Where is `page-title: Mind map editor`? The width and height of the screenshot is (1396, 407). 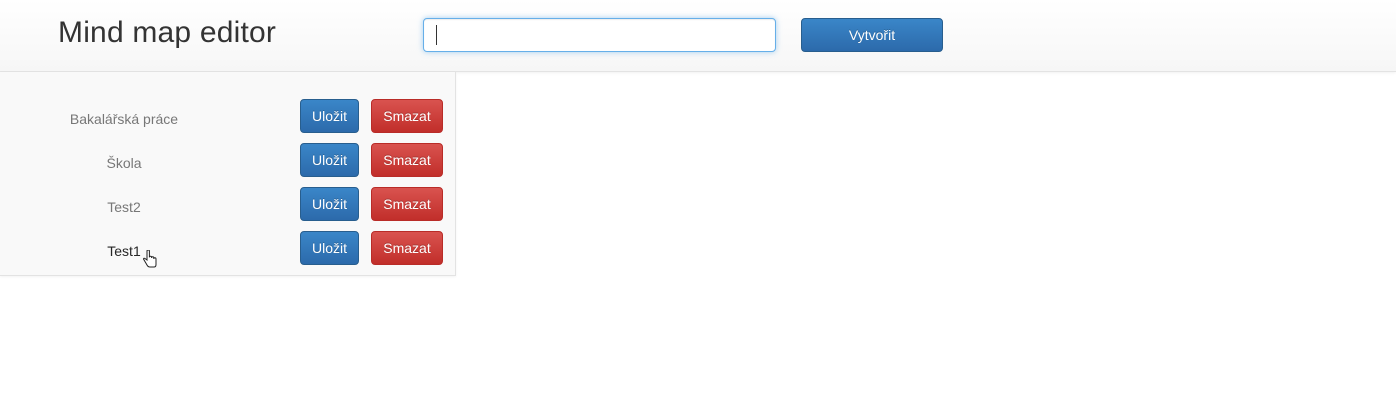
page-title: Mind map editor is located at coordinates (167, 32).